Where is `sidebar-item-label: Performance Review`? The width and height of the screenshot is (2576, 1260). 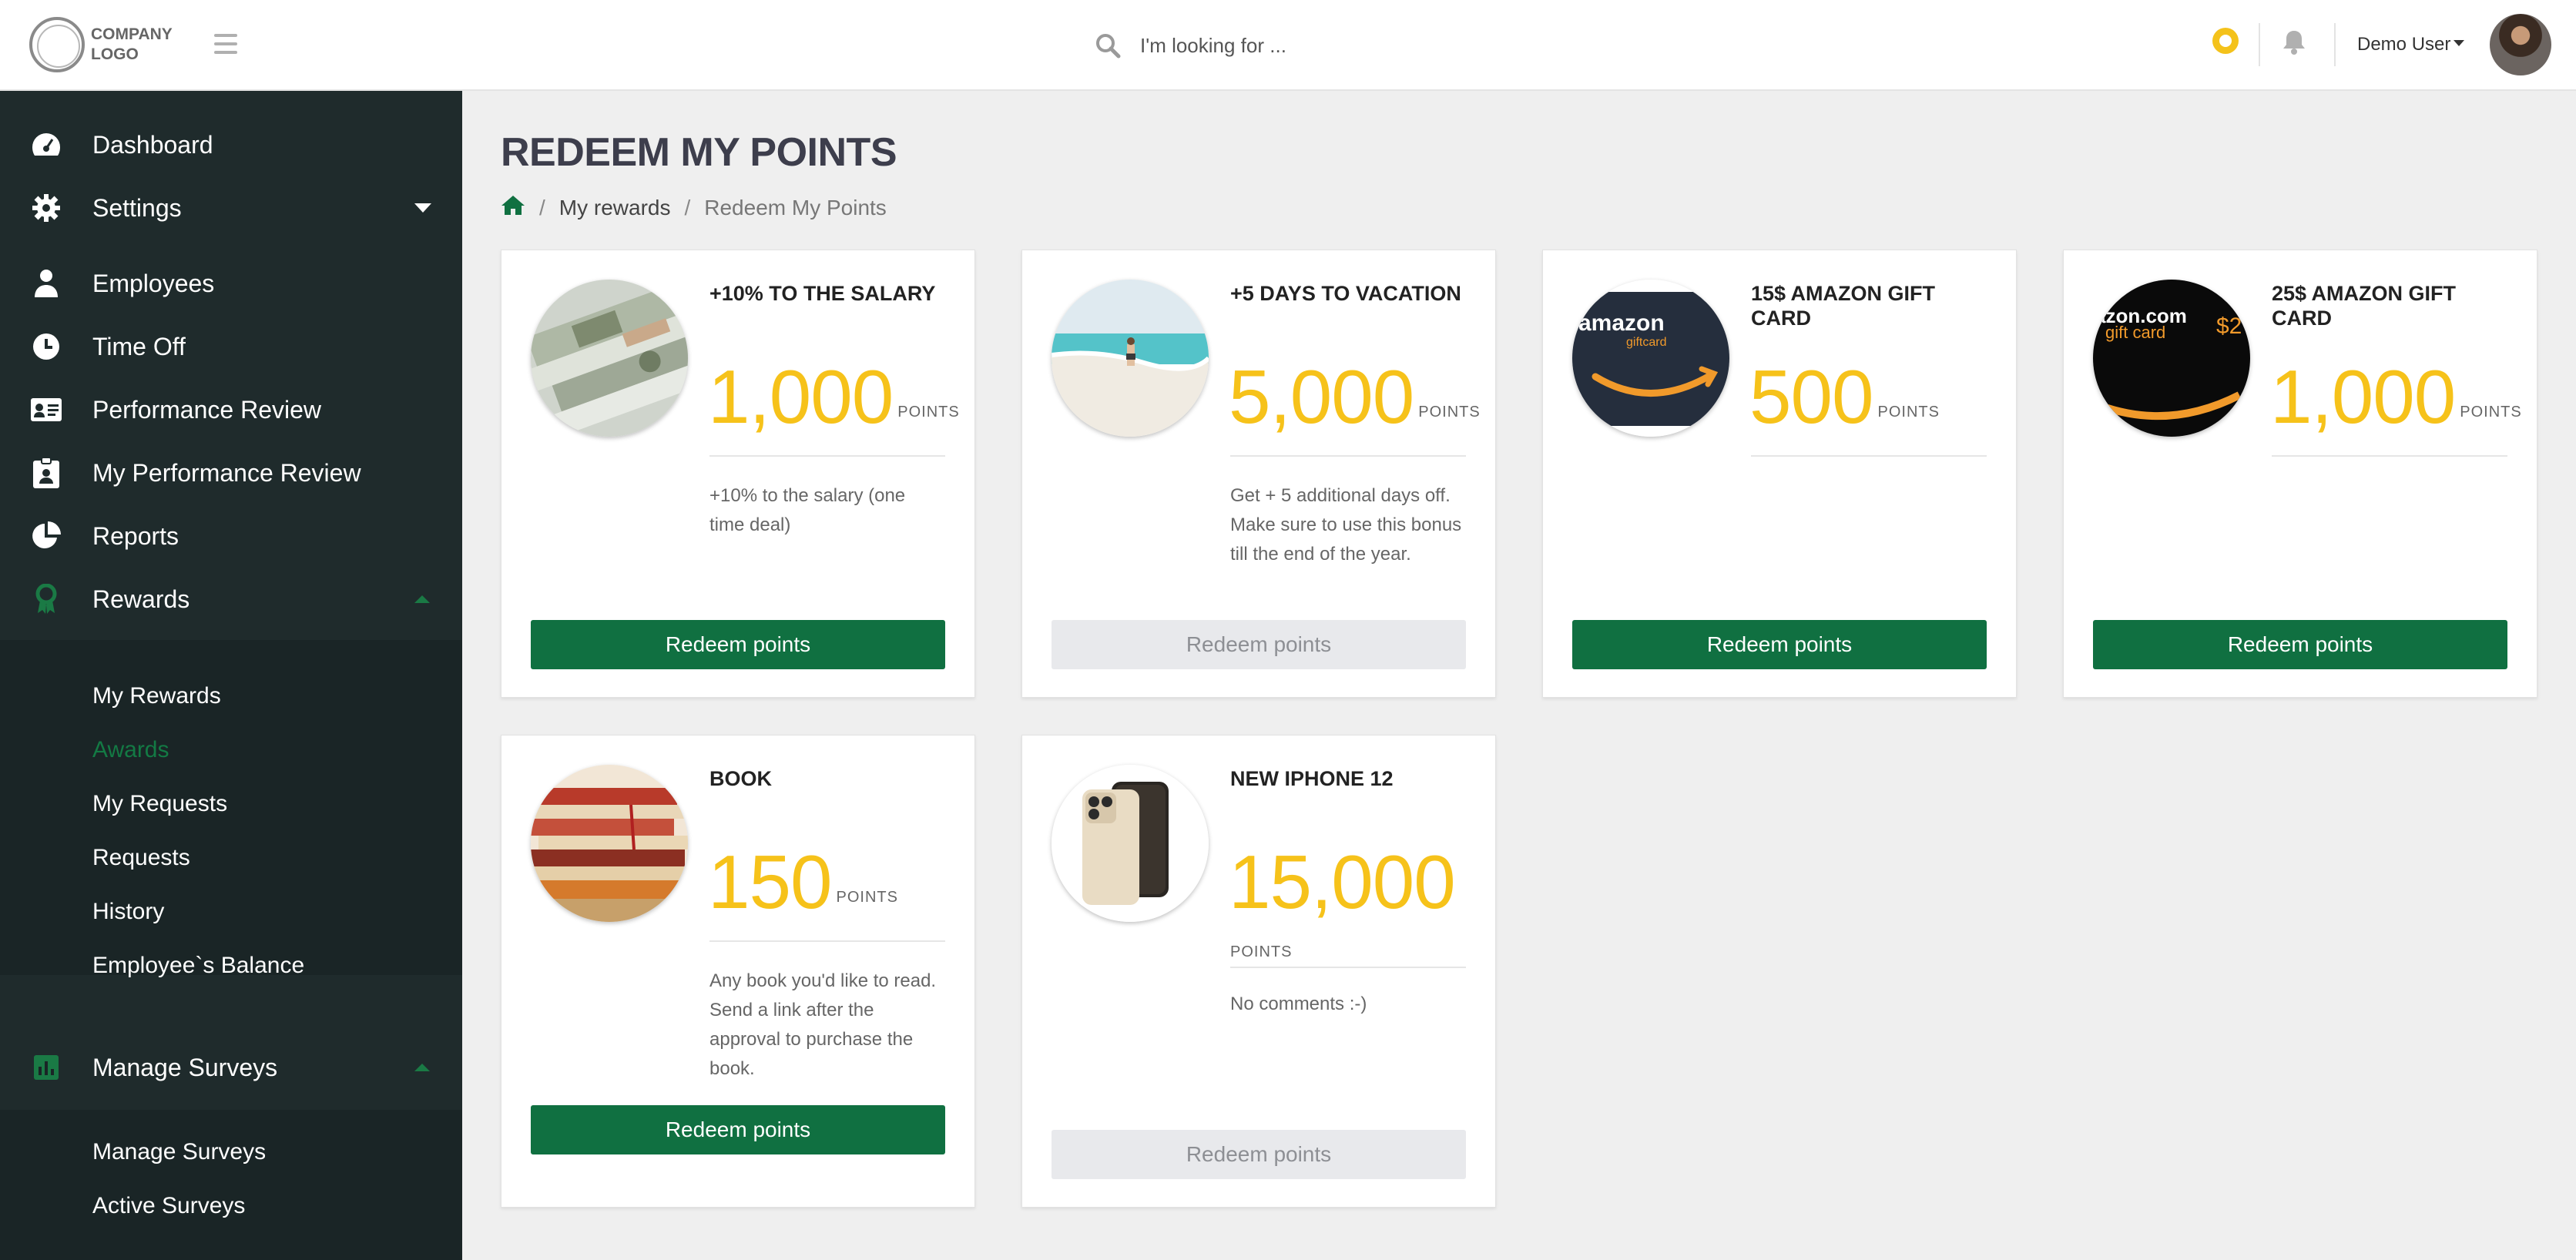
sidebar-item-label: Performance Review is located at coordinates (206, 410).